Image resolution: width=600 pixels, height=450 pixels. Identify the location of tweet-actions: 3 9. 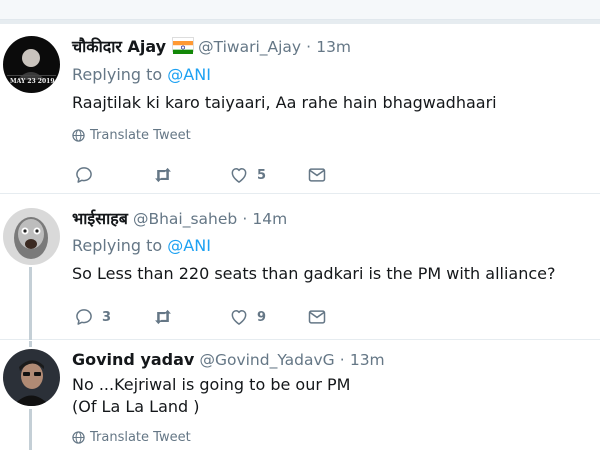
(229, 317).